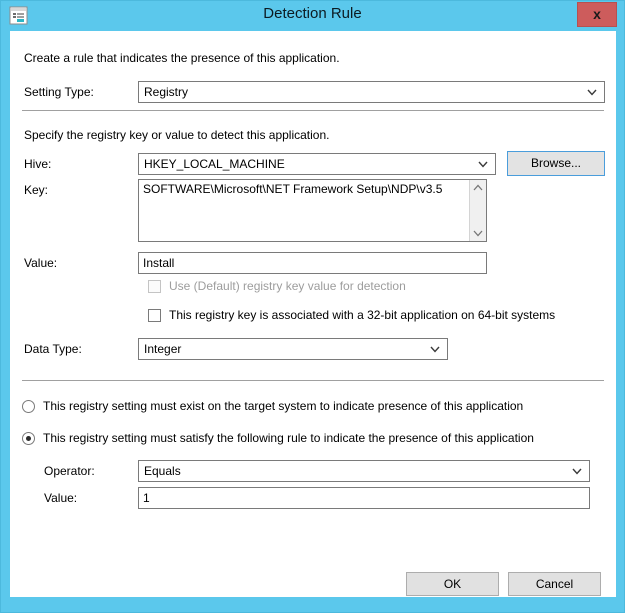  I want to click on page-title: Detection Rule, so click(312, 13).